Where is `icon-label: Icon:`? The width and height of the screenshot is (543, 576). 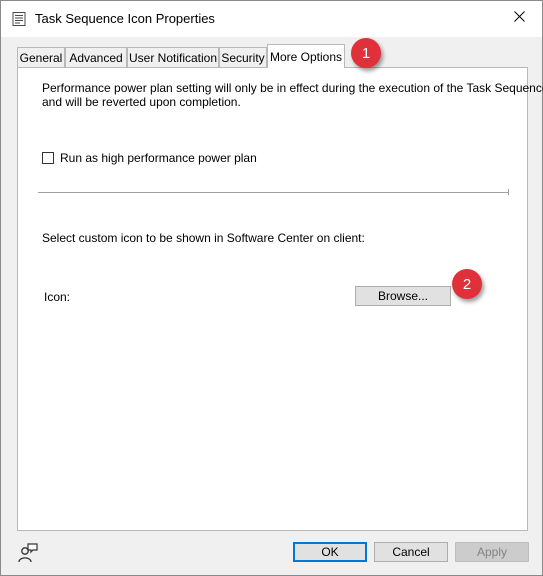
icon-label: Icon: is located at coordinates (57, 297).